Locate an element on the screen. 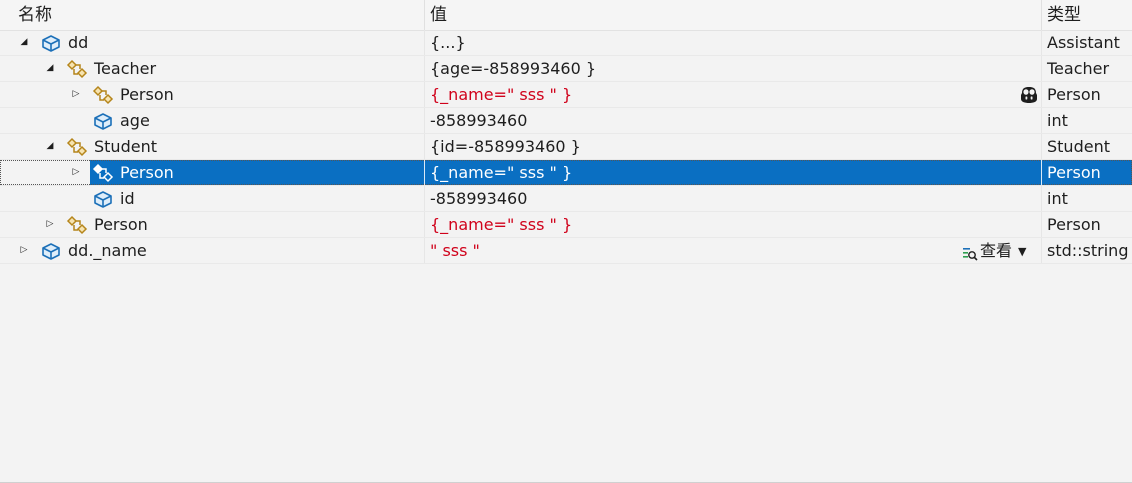 Image resolution: width=1132 pixels, height=483 pixels. tree-row-person: ▷ Person {_name=" sss " } Person is located at coordinates (566, 225).